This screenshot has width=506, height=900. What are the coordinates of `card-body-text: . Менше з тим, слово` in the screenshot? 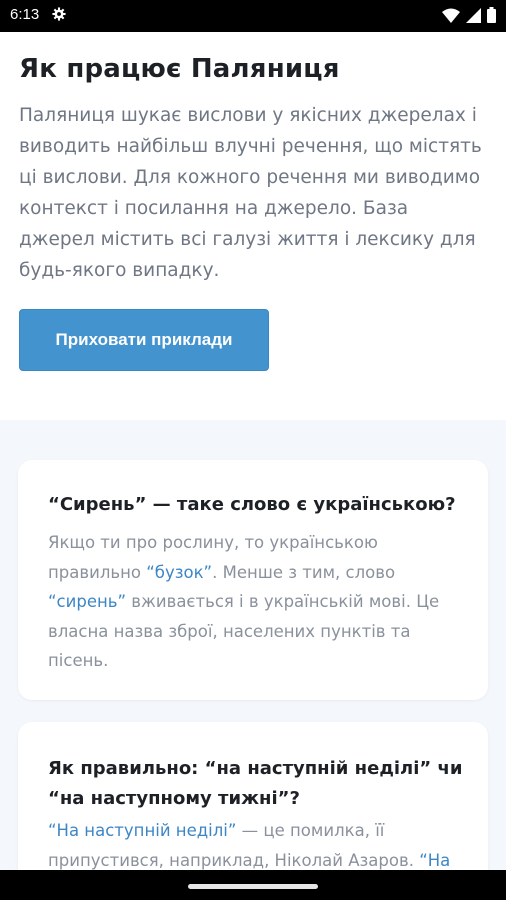 It's located at (304, 572).